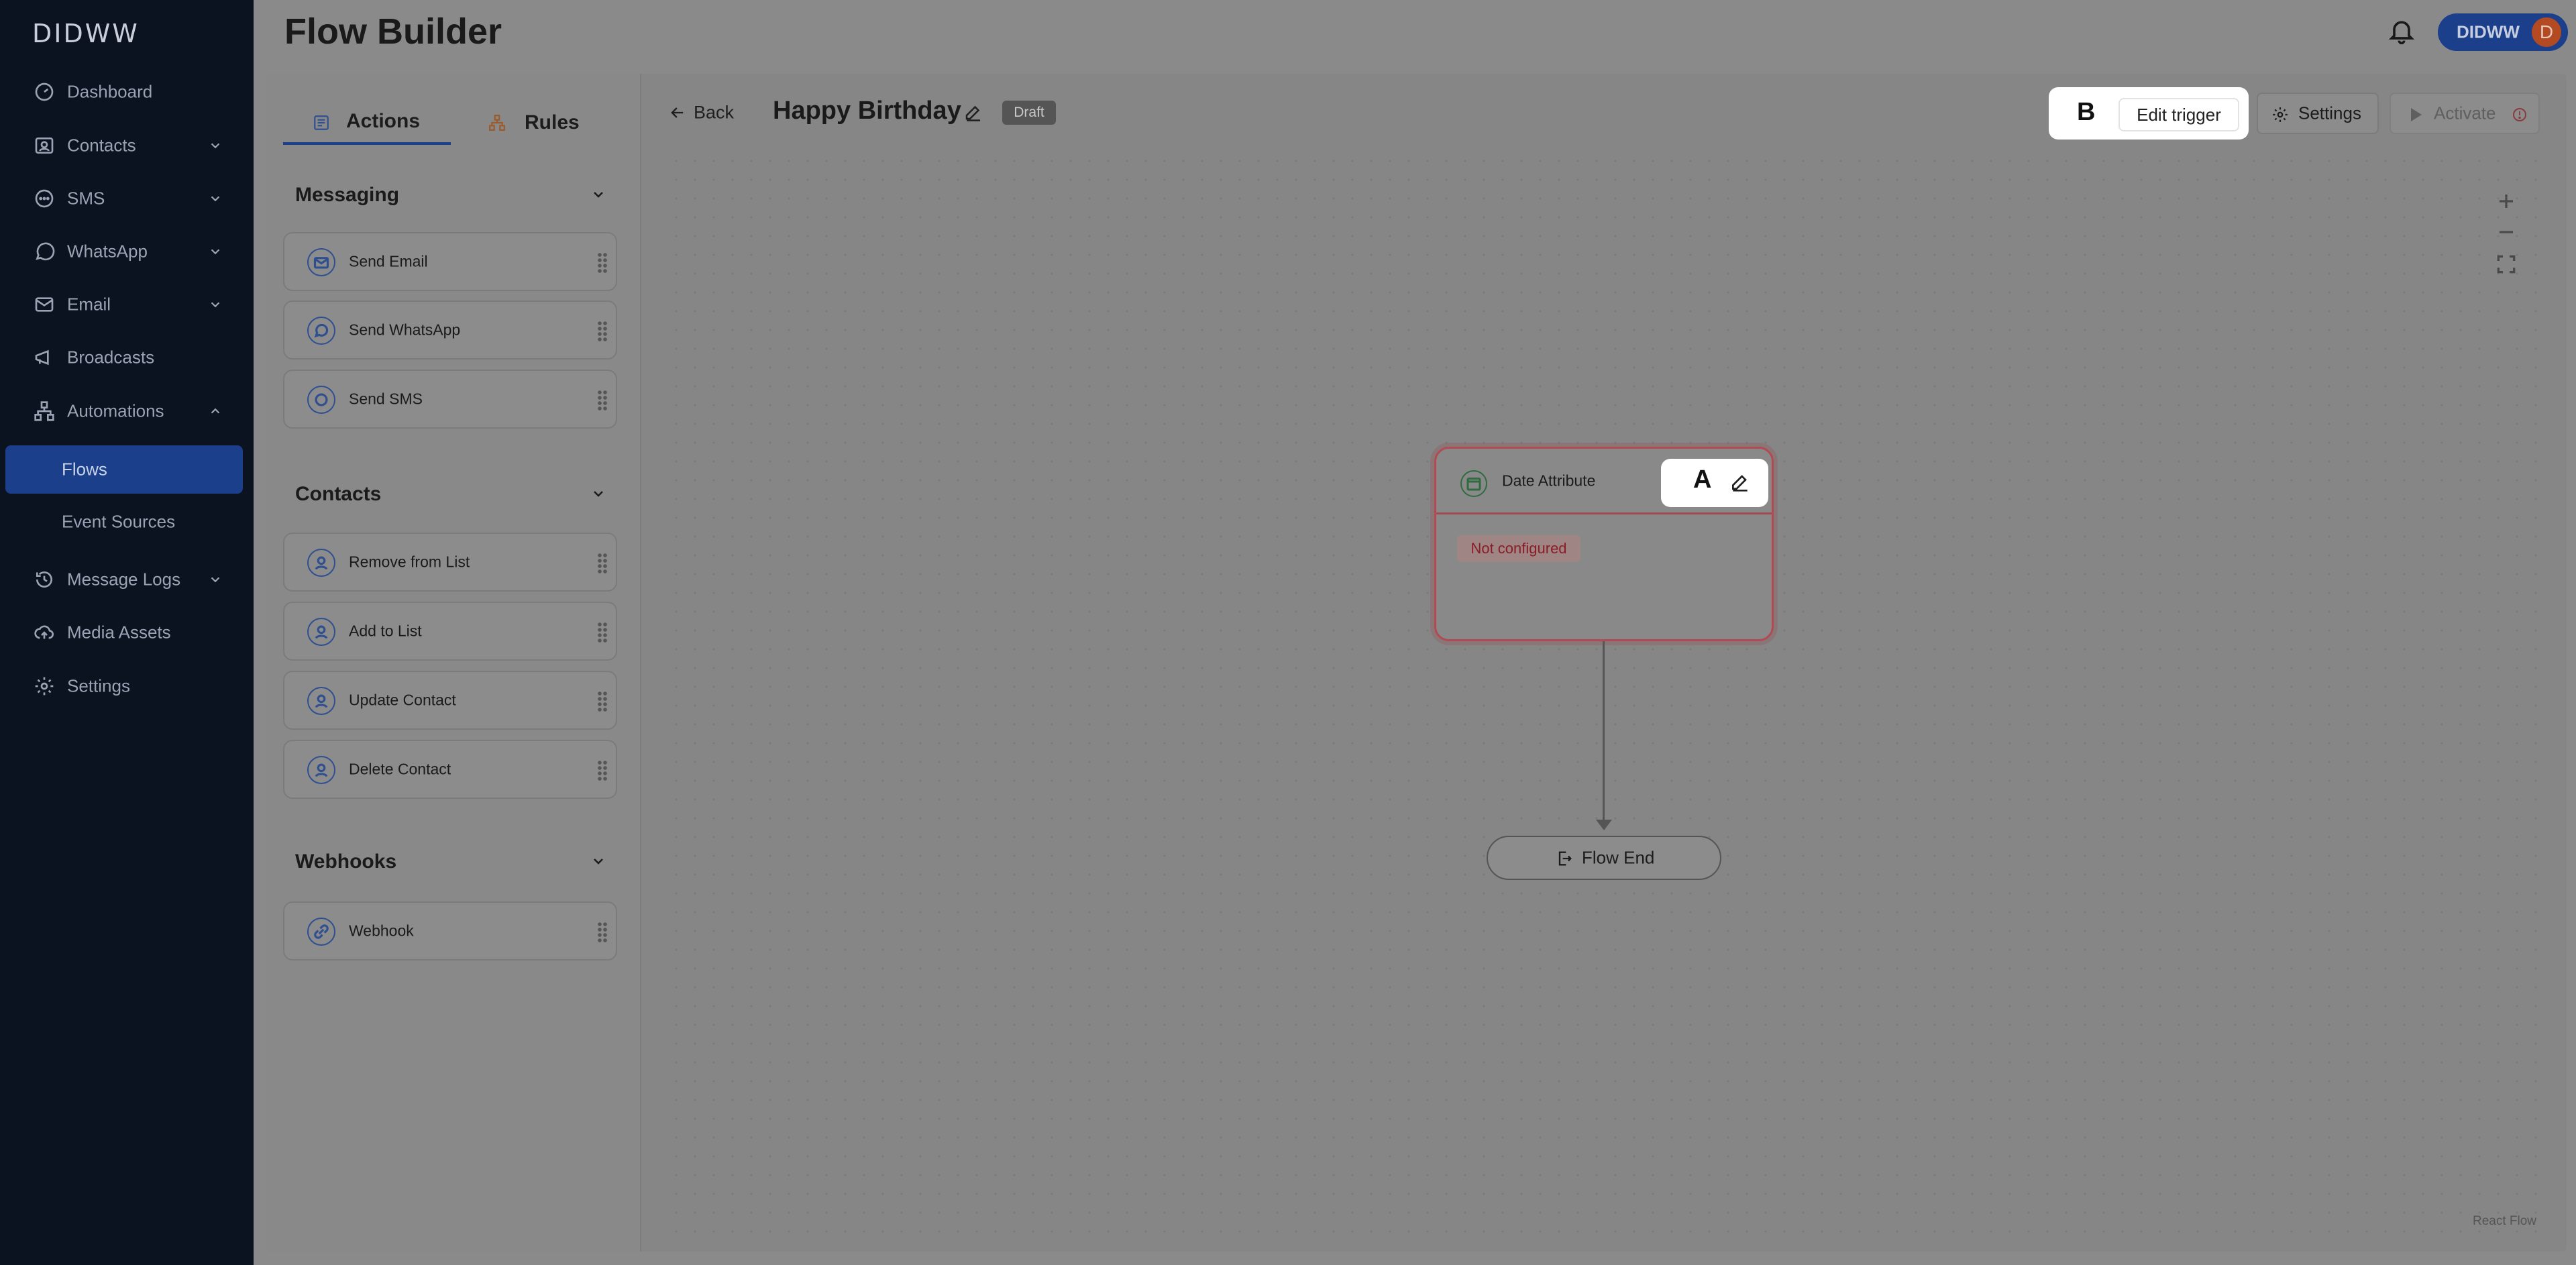 The image size is (2576, 1265). I want to click on action-add-to-list: Add to List, so click(450, 631).